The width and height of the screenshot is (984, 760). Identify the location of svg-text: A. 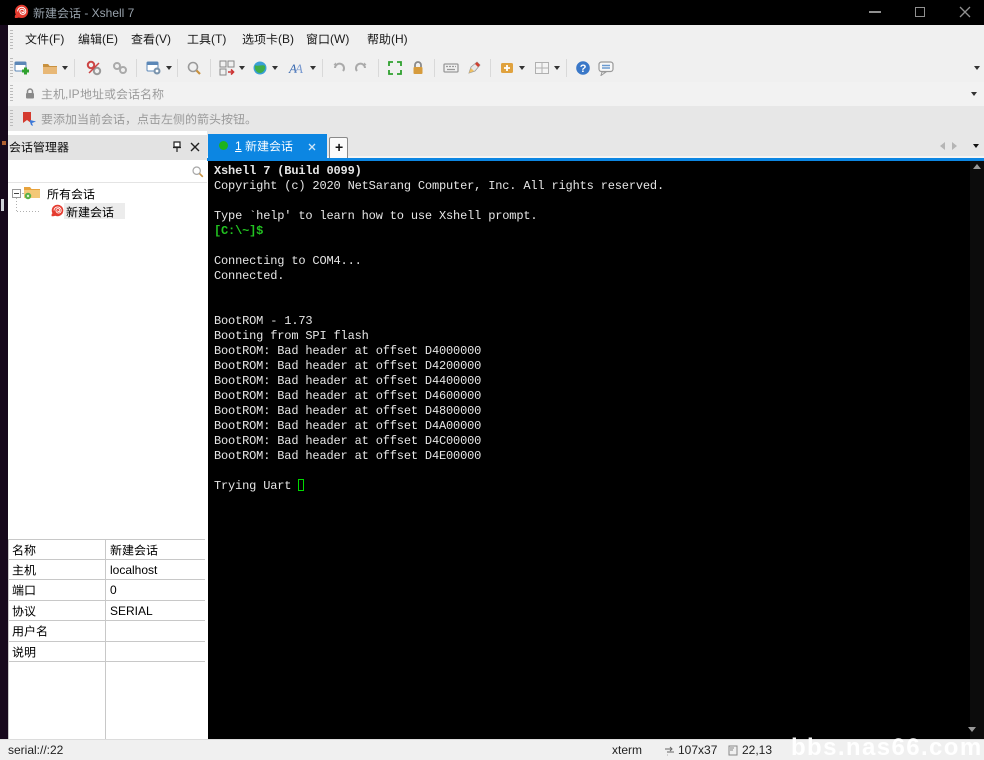
(298, 68).